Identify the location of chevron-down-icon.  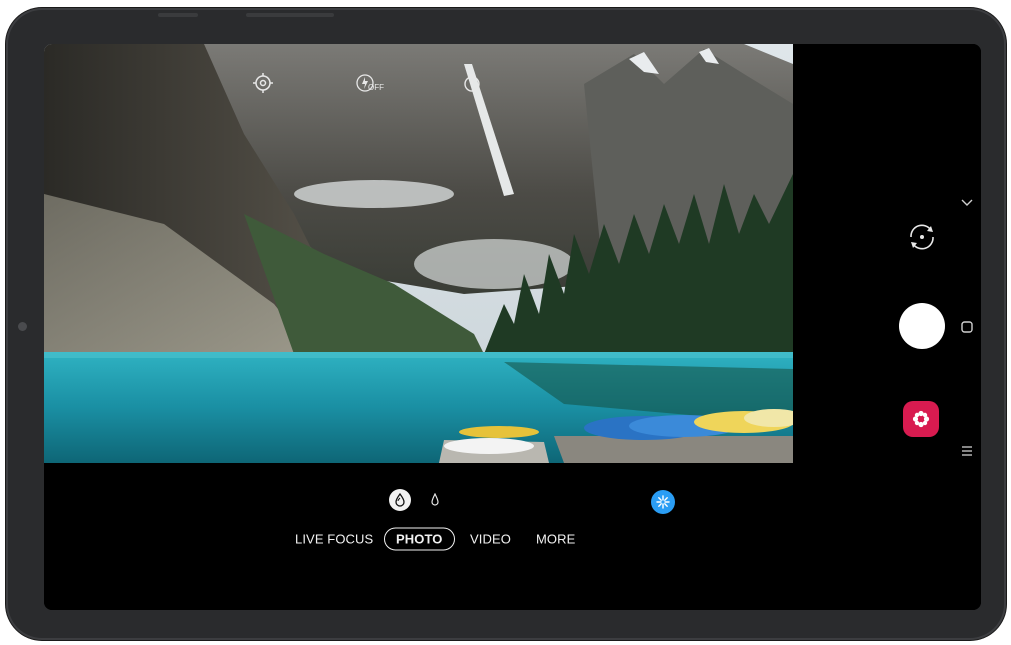
(967, 203).